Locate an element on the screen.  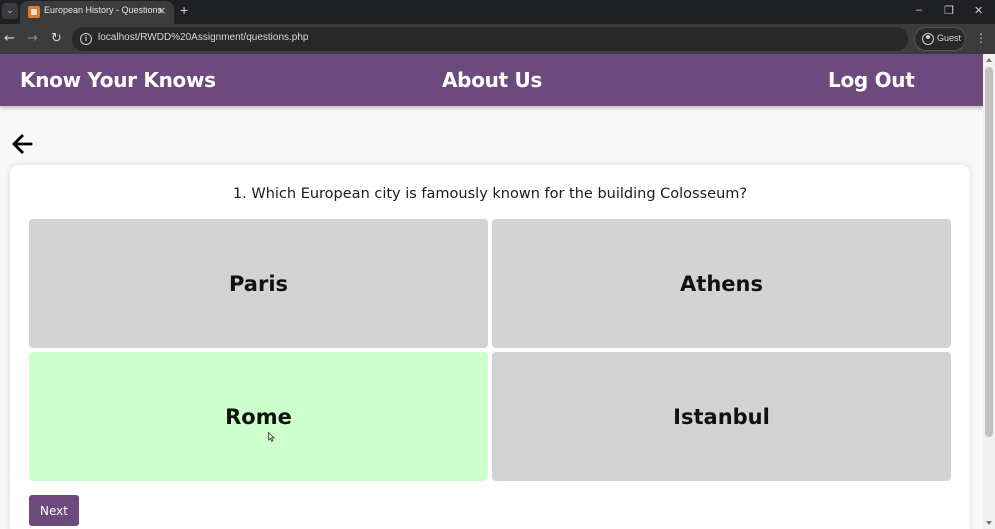
profile-icon is located at coordinates (928, 39).